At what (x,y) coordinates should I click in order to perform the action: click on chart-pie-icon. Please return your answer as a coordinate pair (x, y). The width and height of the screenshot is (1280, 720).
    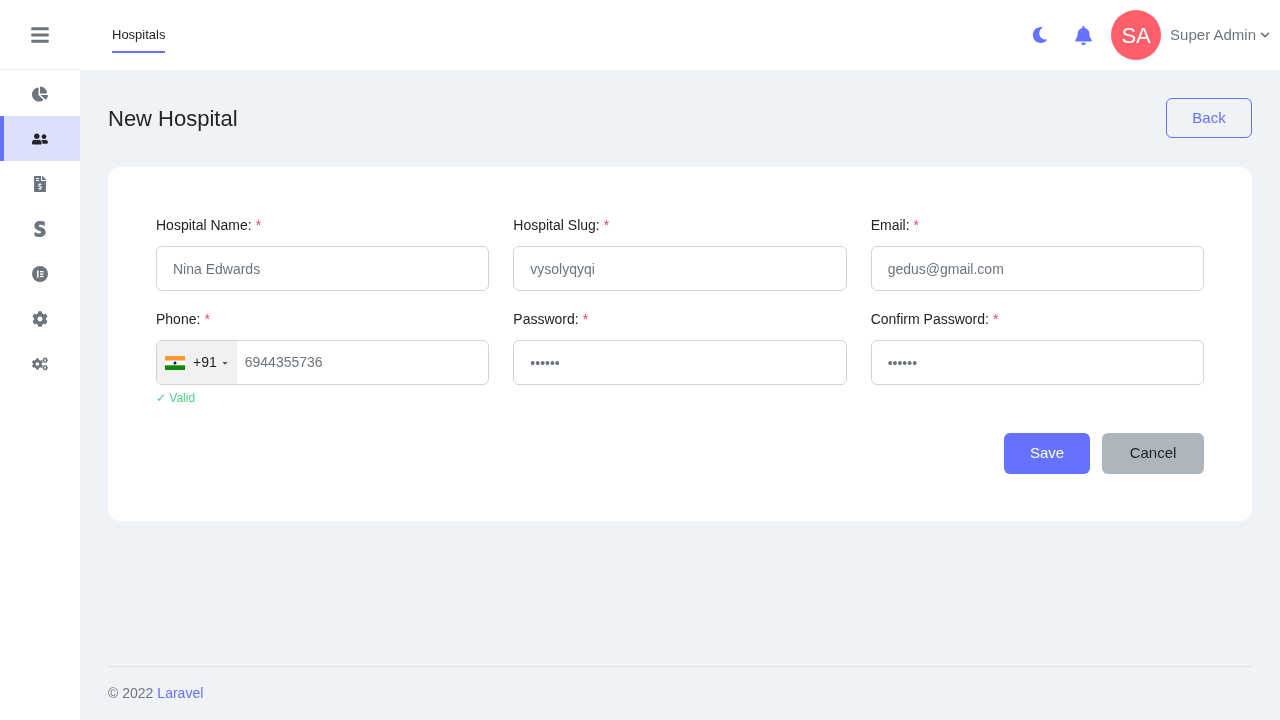
    Looking at the image, I should click on (40, 93).